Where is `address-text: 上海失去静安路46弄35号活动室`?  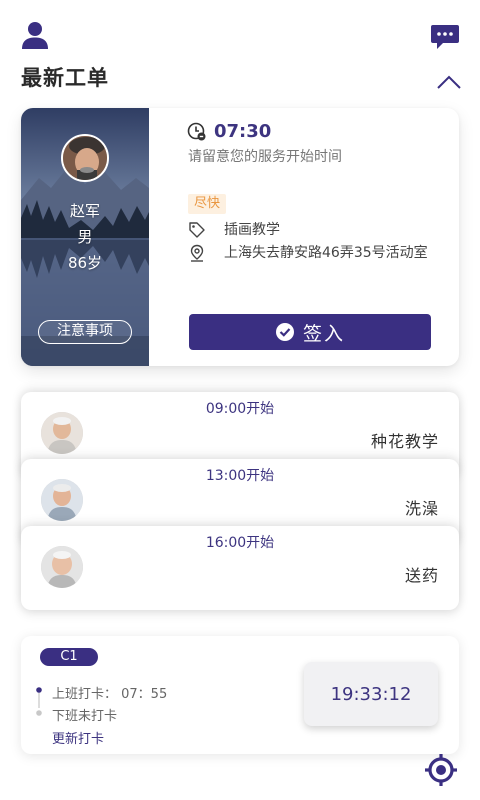
address-text: 上海失去静安路46弄35号活动室 is located at coordinates (326, 253).